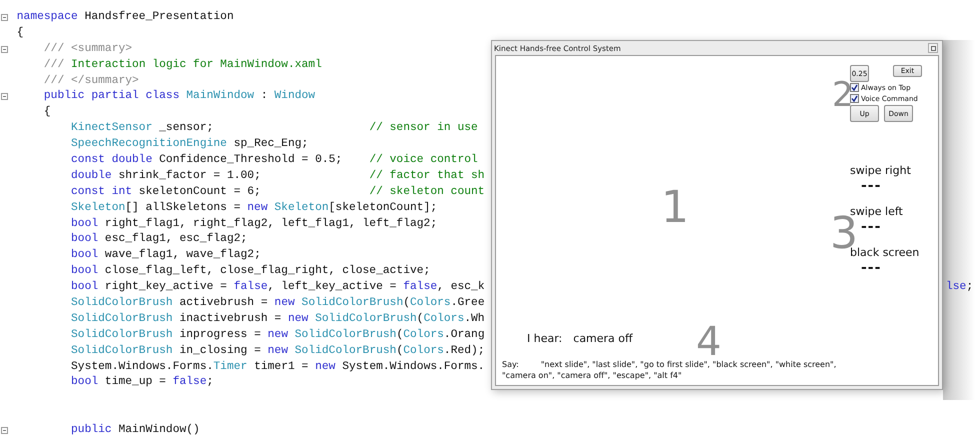 The height and width of the screenshot is (440, 975). What do you see at coordinates (159, 239) in the screenshot?
I see `code-line: bool esc_flag1, esc_flag2;` at bounding box center [159, 239].